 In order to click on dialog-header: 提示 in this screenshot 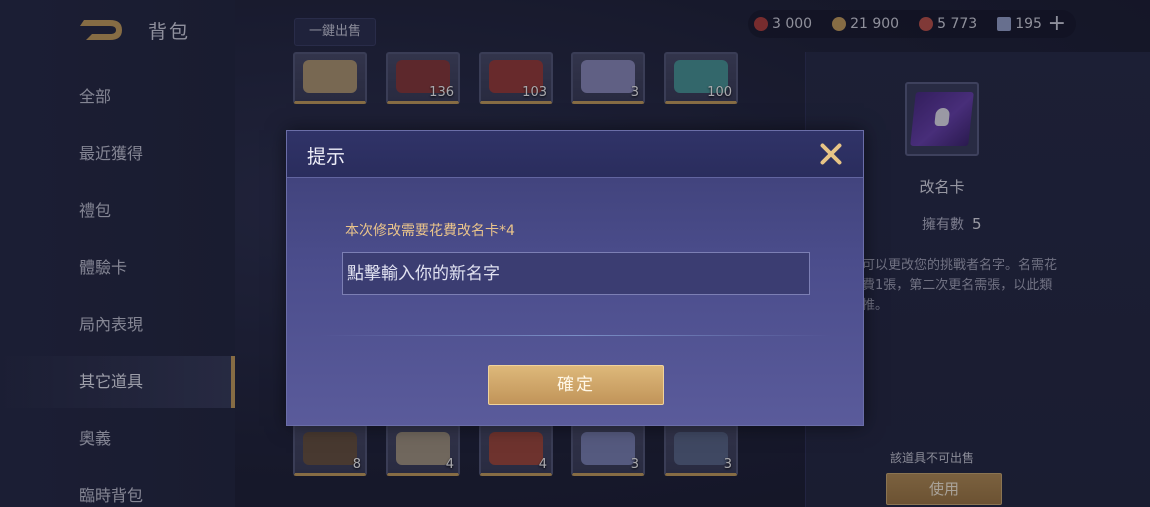, I will do `click(575, 154)`.